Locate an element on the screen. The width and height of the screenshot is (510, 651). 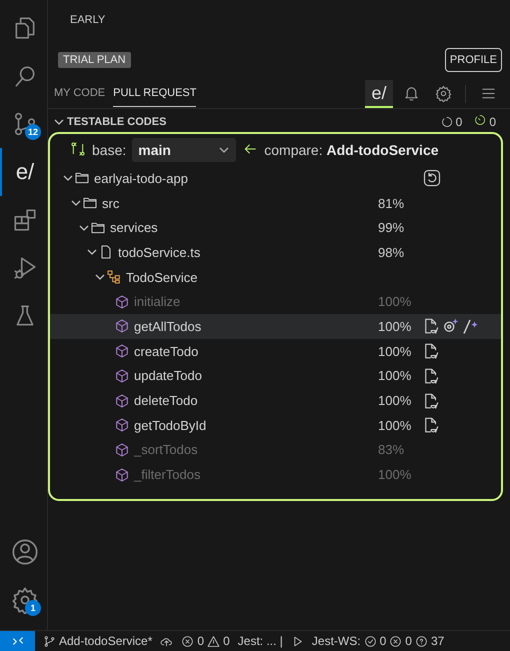
coverage-percent: 99% is located at coordinates (392, 228).